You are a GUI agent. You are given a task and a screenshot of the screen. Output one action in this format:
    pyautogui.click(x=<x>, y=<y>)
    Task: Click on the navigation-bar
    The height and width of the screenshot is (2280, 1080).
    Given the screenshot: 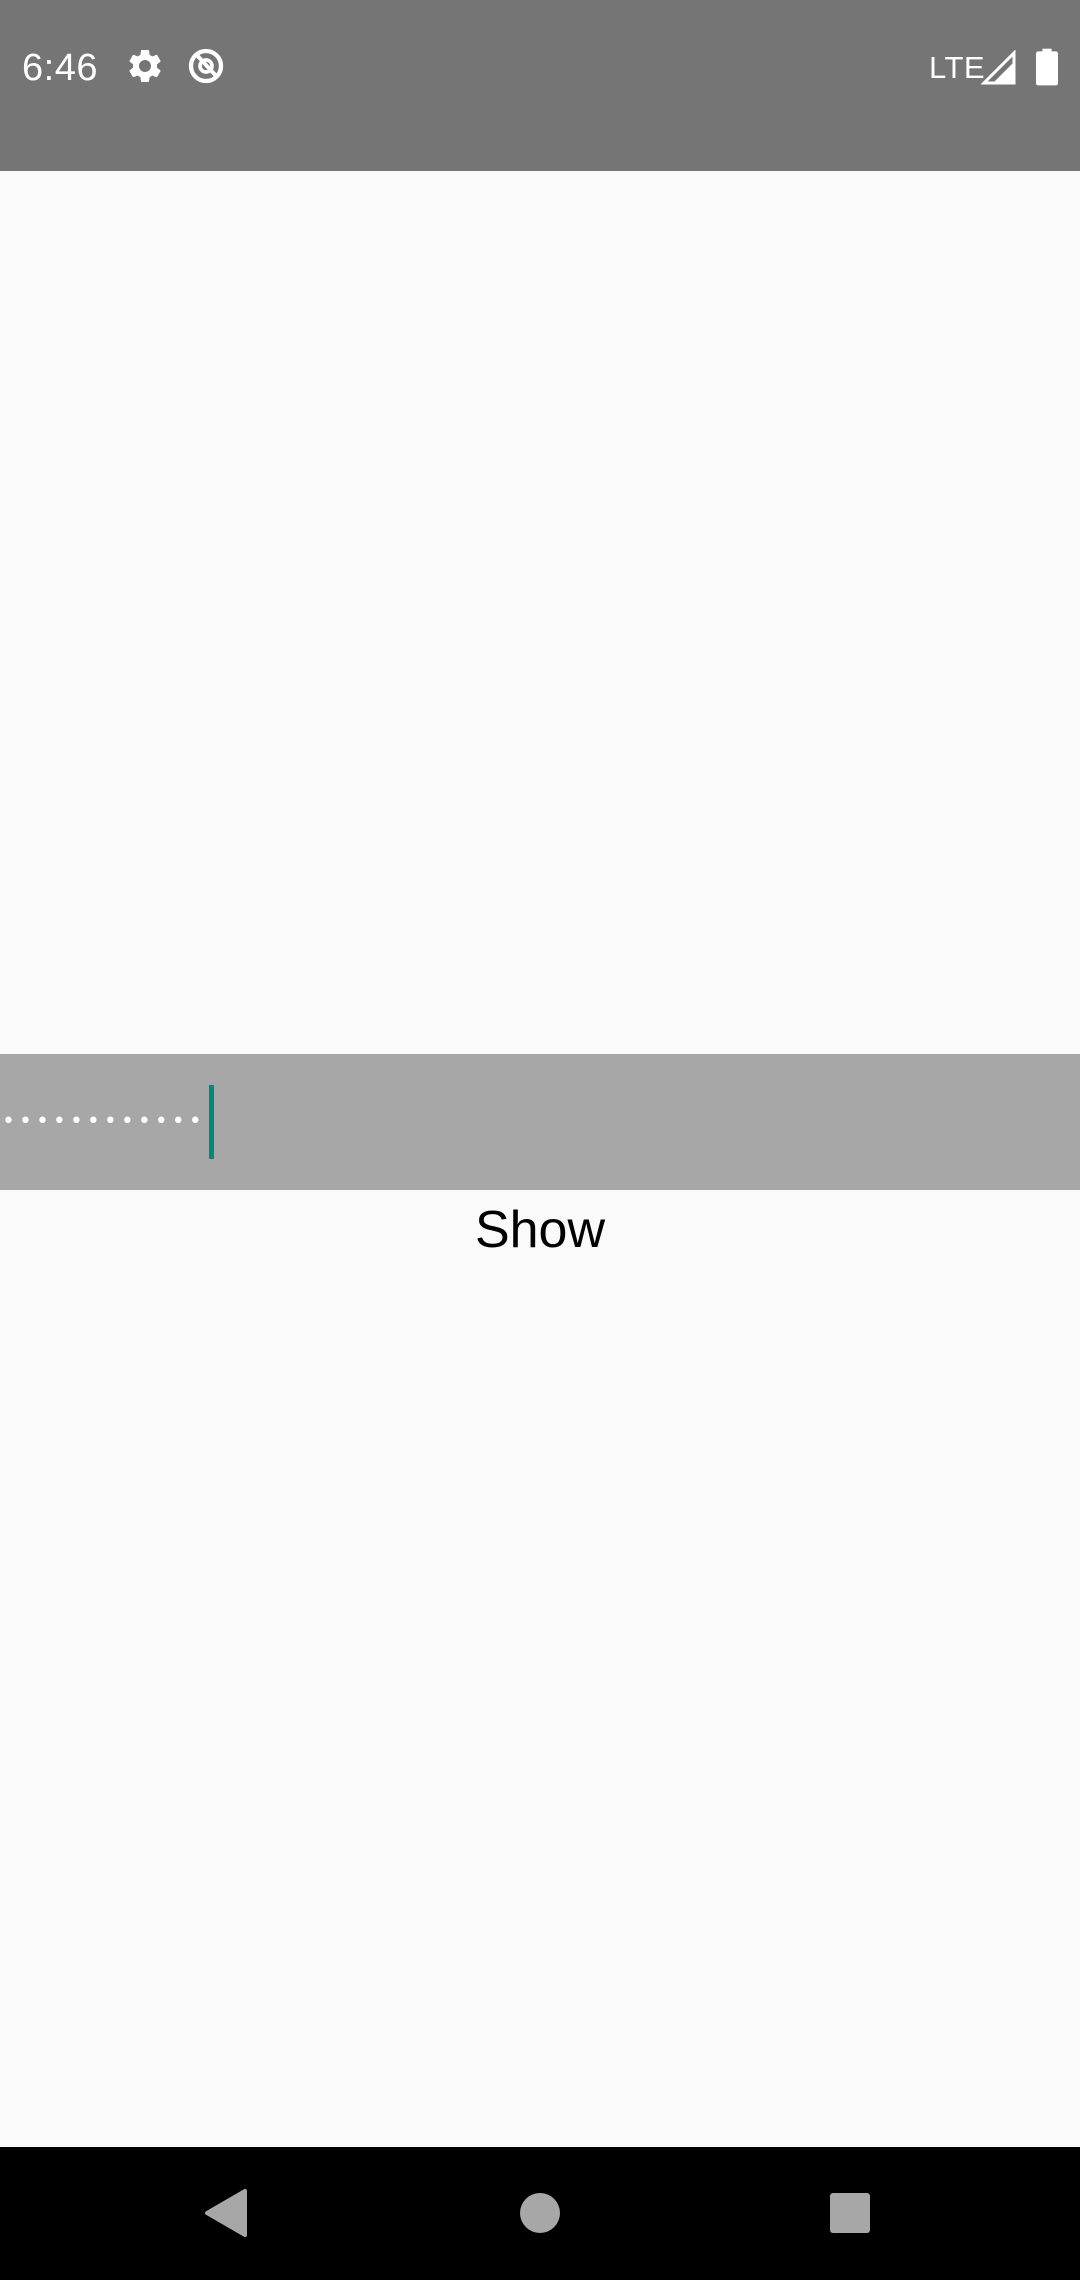 What is the action you would take?
    pyautogui.click(x=540, y=2213)
    